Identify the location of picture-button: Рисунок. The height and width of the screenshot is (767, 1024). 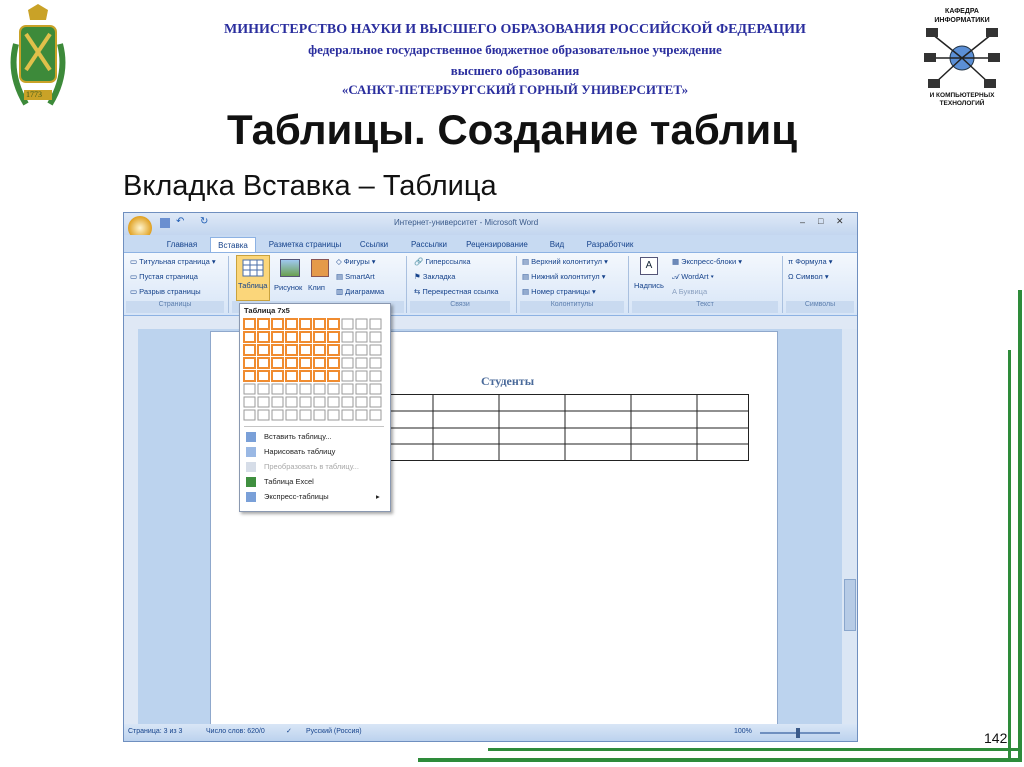
(289, 279).